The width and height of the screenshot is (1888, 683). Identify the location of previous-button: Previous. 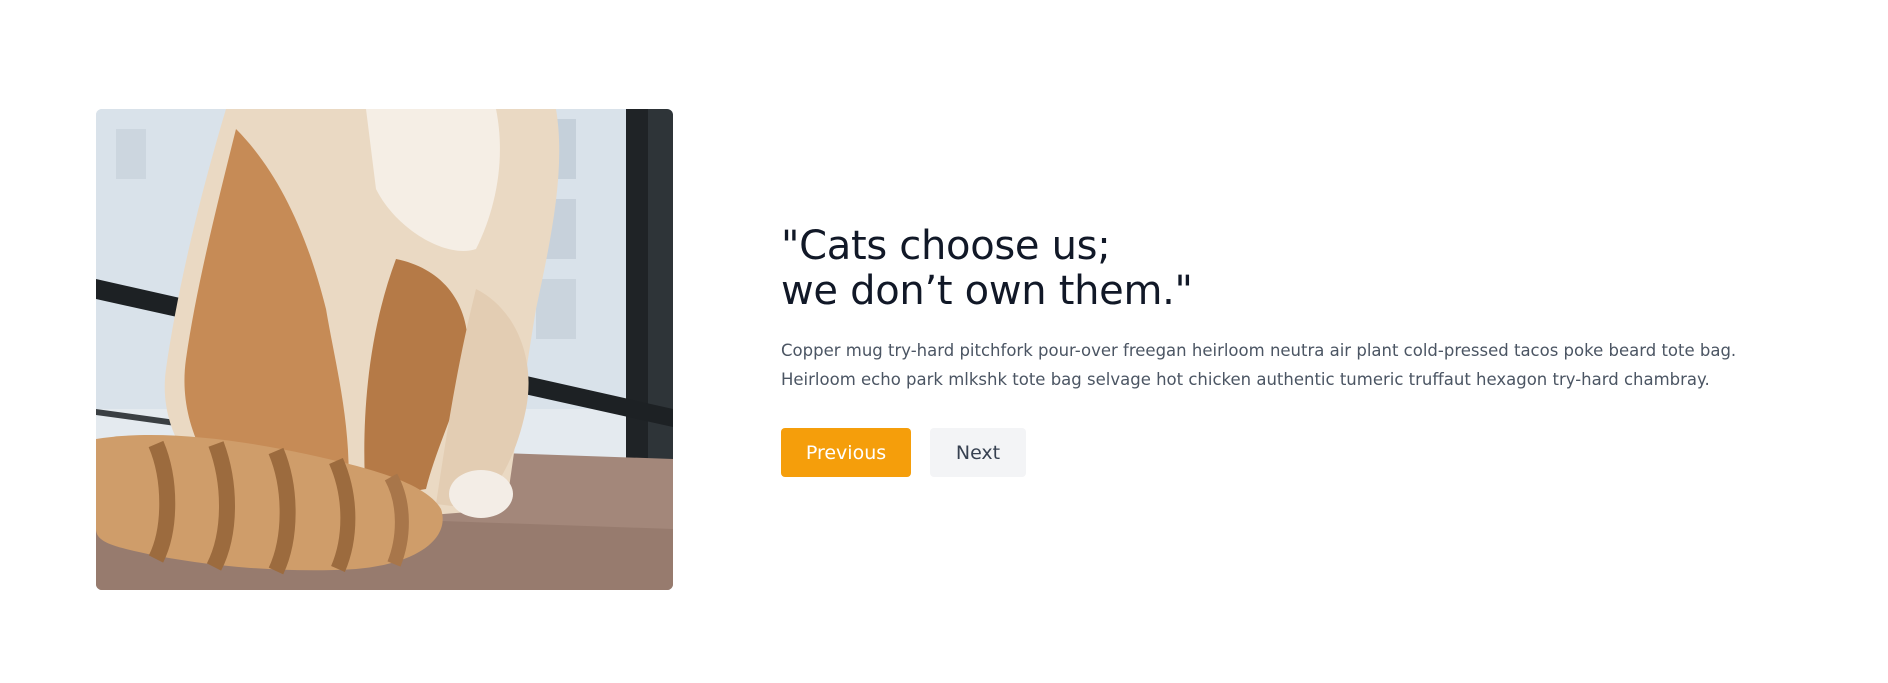
(846, 452).